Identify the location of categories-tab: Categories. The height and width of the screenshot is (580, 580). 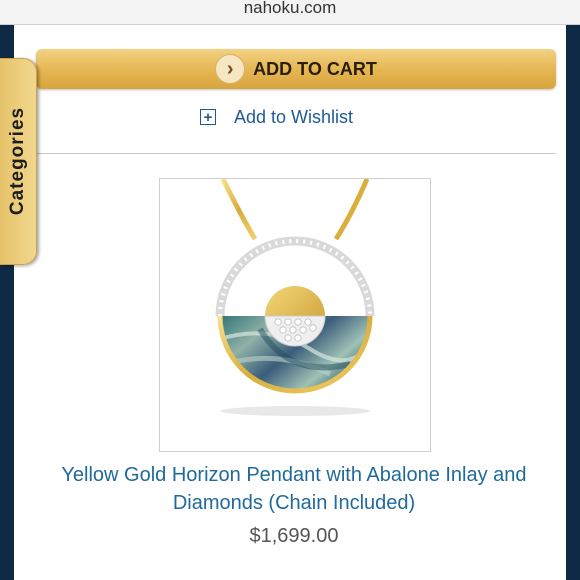
(18, 161).